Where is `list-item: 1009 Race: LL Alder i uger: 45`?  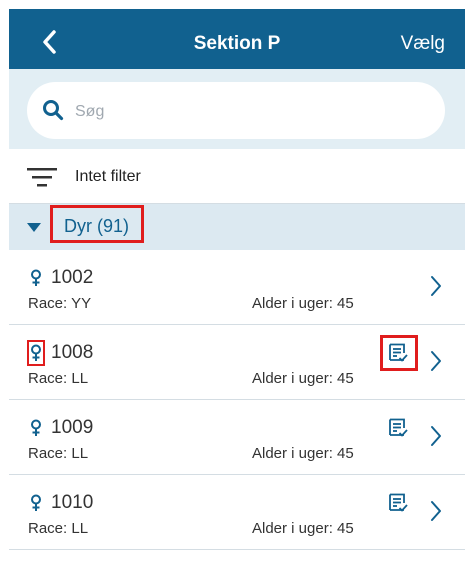 list-item: 1009 Race: LL Alder i uger: 45 is located at coordinates (237, 437).